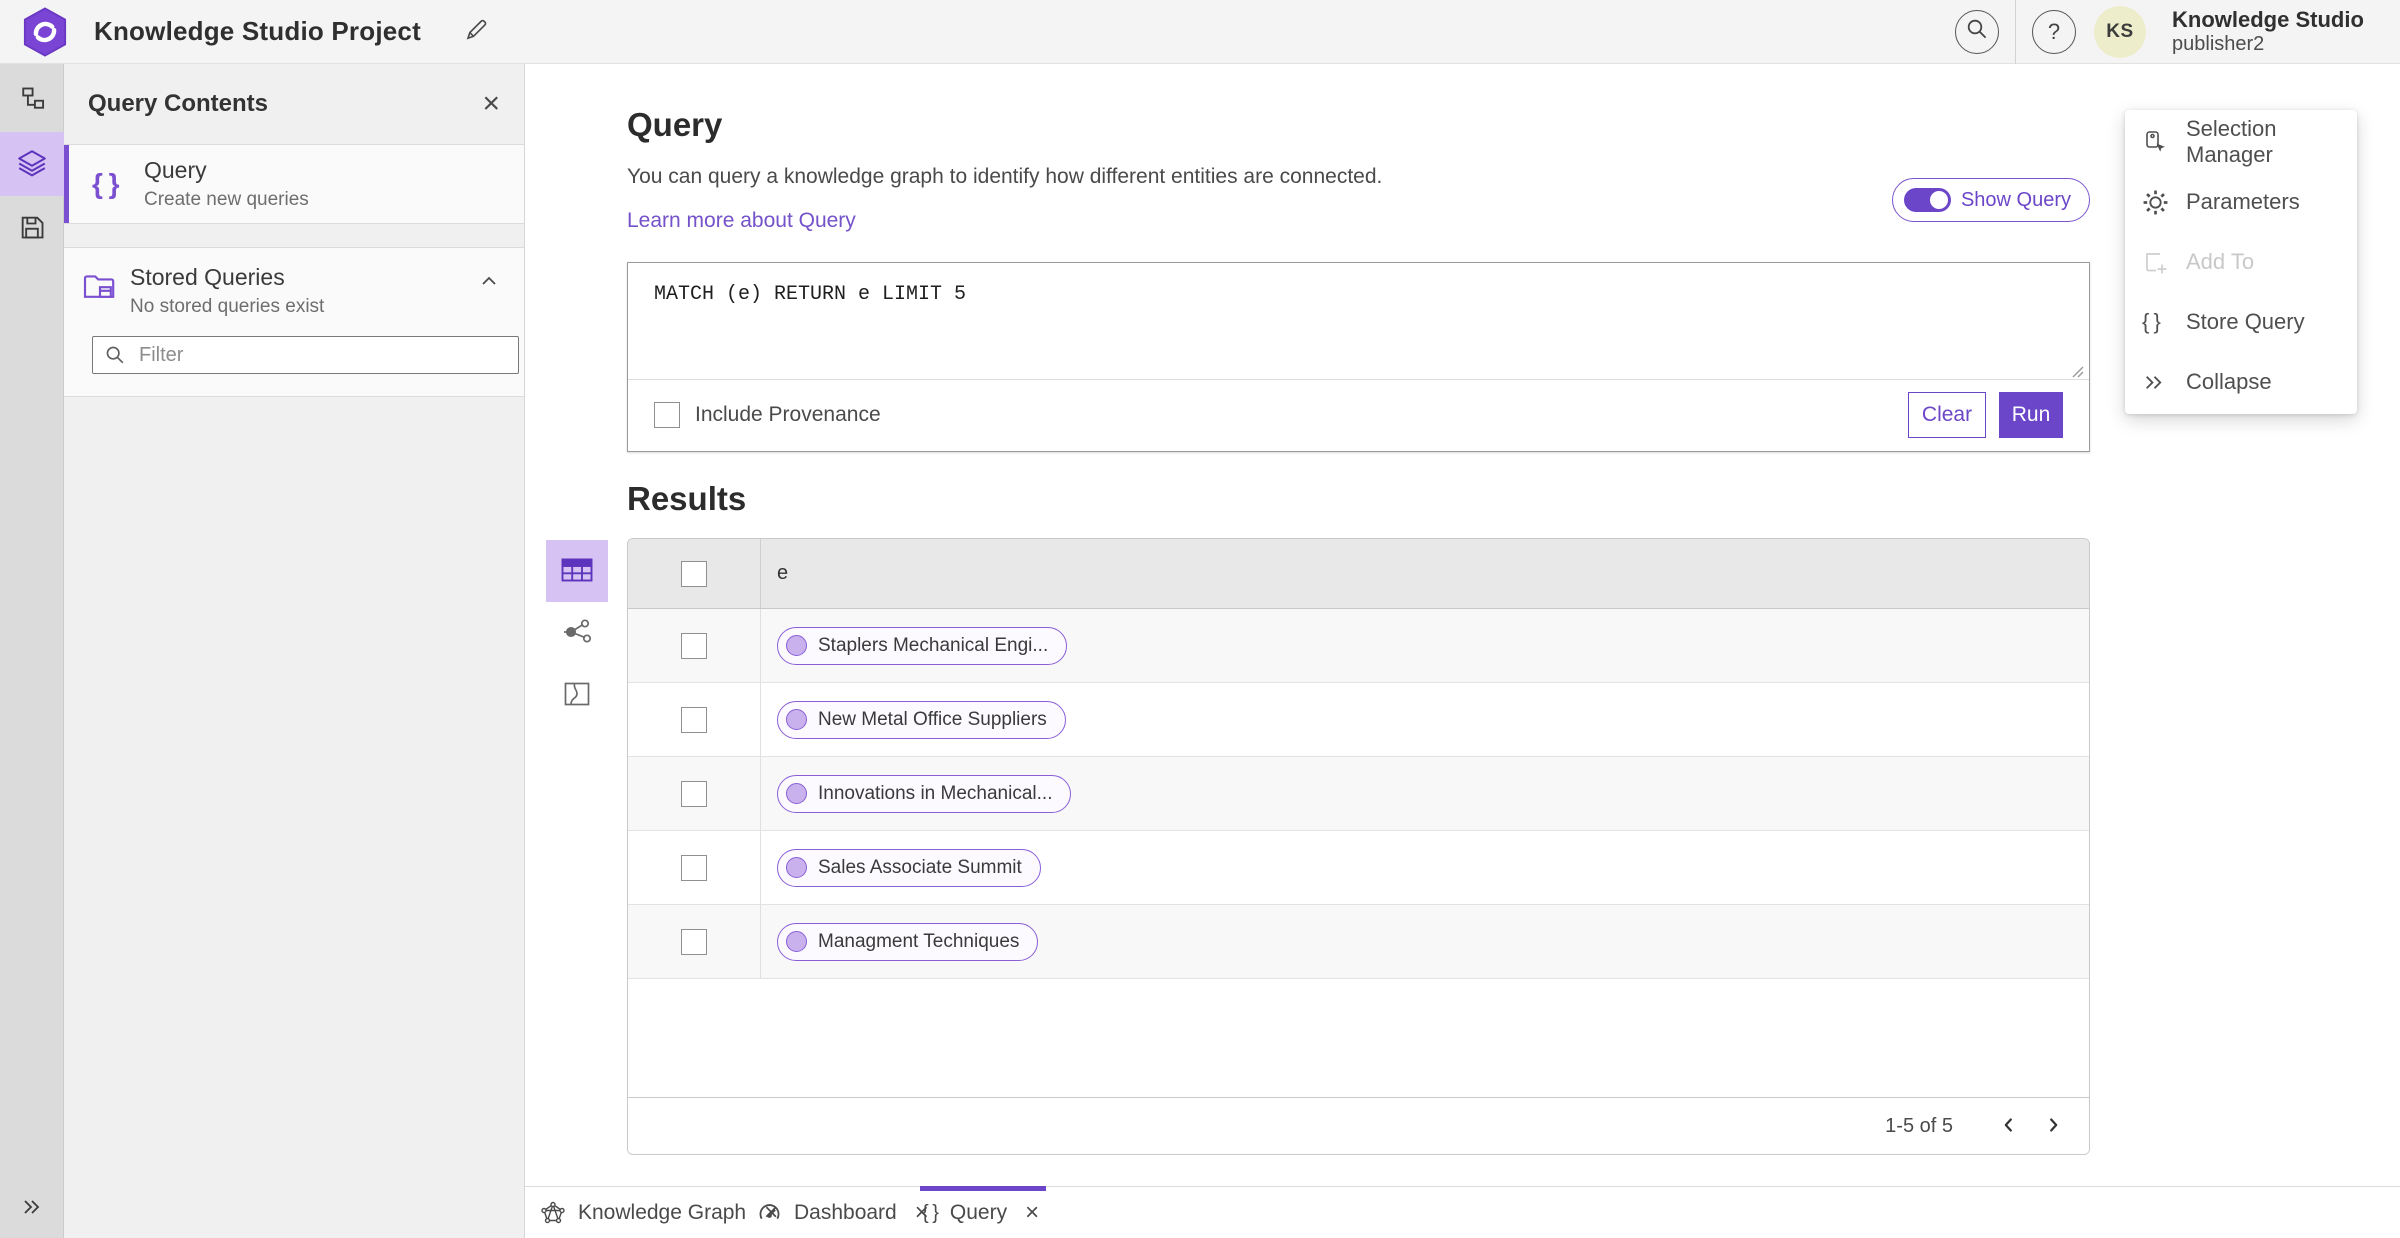  I want to click on query-item-label: Query, so click(175, 170).